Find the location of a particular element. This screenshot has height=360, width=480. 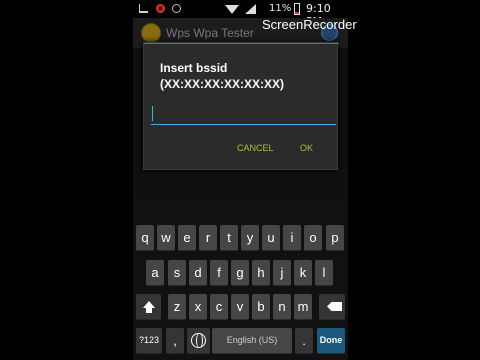

key-x: x is located at coordinates (198, 307).